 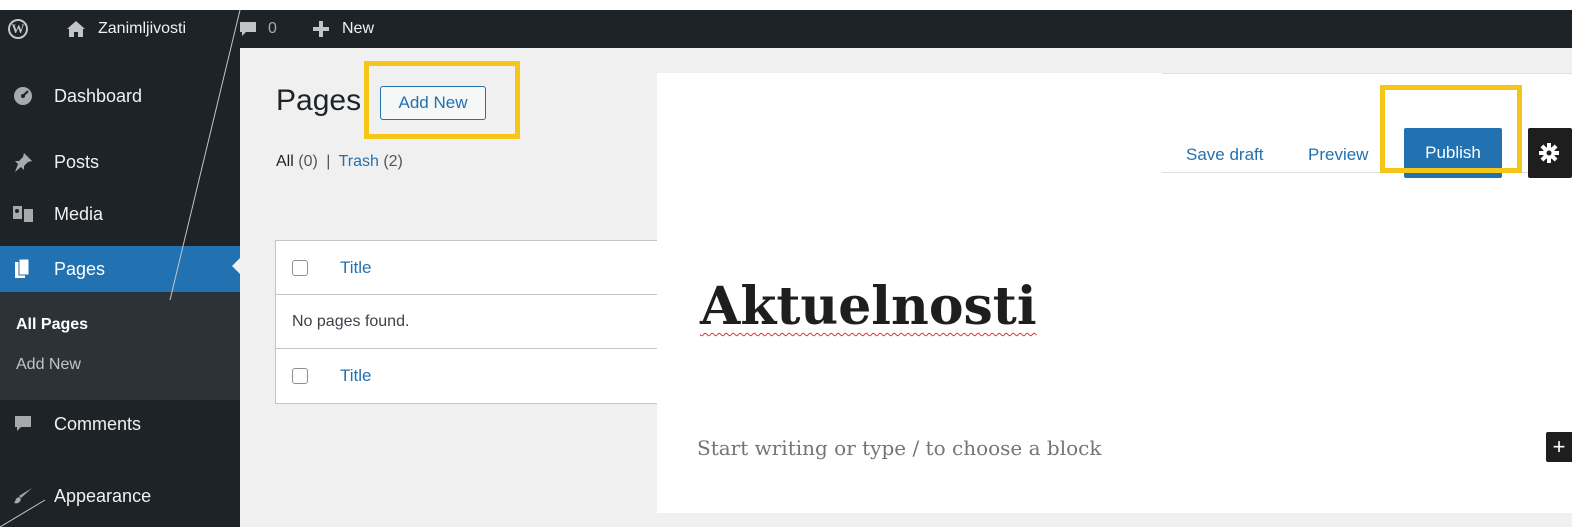 I want to click on menu-item-appearance: Appearance, so click(x=120, y=496).